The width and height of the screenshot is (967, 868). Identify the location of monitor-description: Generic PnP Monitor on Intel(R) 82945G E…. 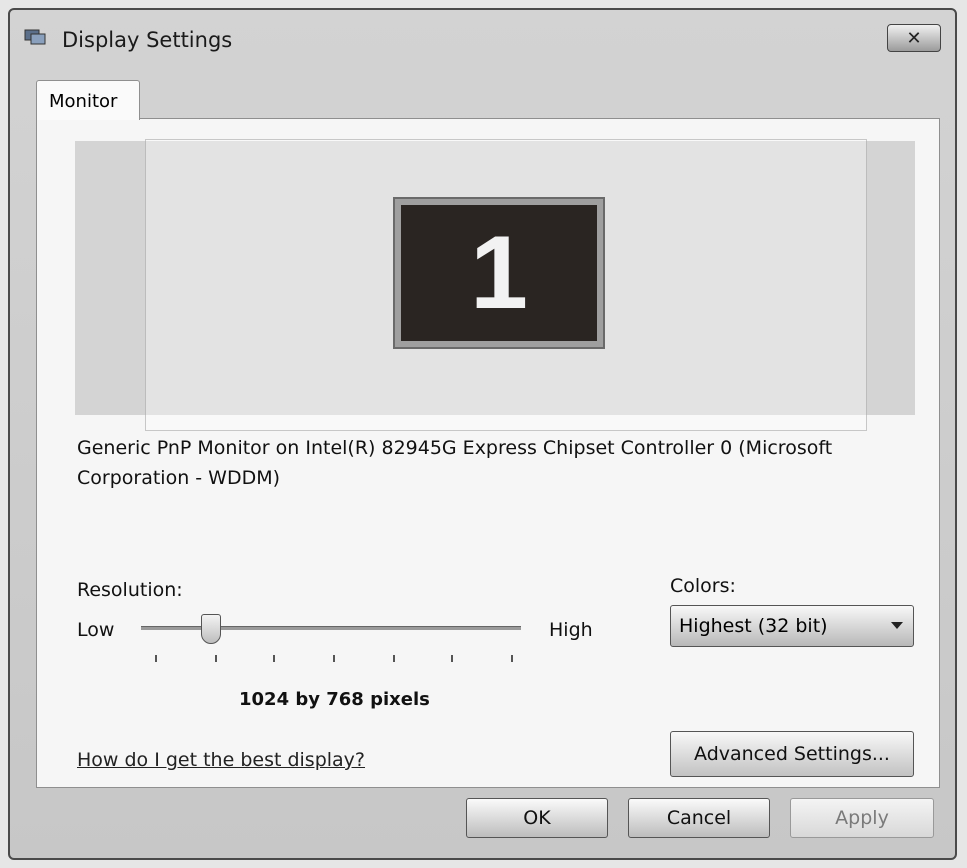
(455, 463).